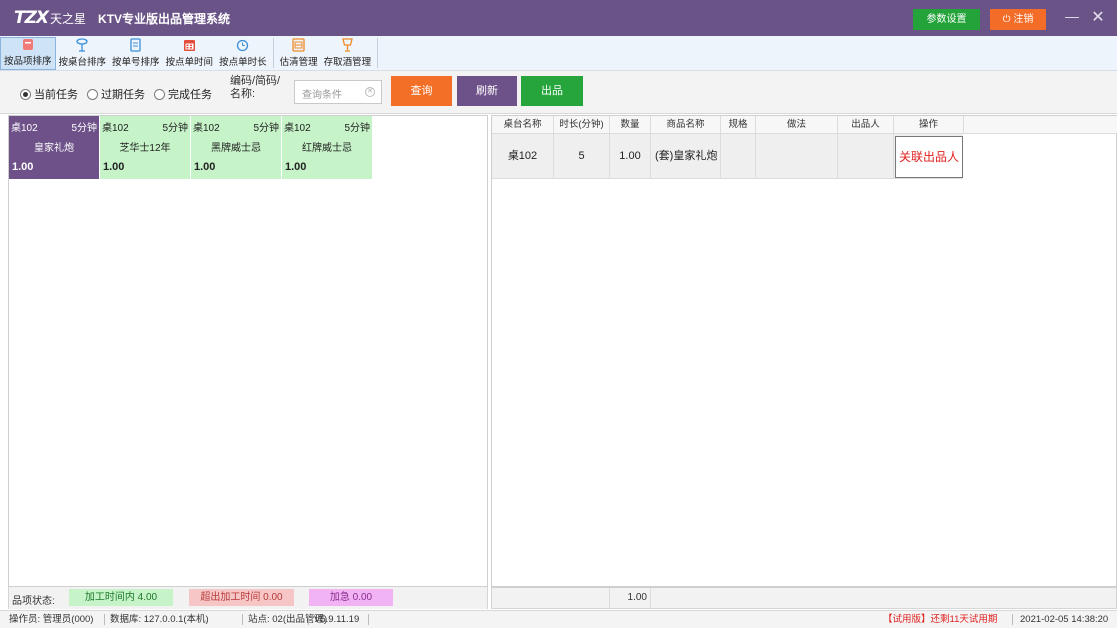 The width and height of the screenshot is (1117, 628). I want to click on search-label: 编码/简码/名称:, so click(255, 87).